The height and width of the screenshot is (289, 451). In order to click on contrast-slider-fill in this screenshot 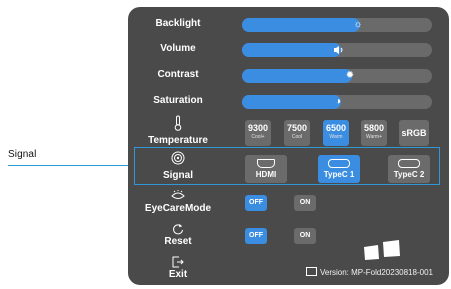, I will do `click(297, 76)`.